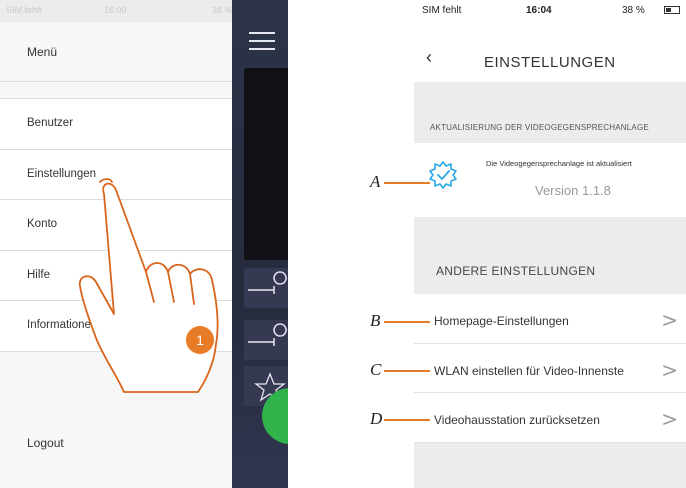 The image size is (686, 488). I want to click on callout-b: B, so click(375, 320).